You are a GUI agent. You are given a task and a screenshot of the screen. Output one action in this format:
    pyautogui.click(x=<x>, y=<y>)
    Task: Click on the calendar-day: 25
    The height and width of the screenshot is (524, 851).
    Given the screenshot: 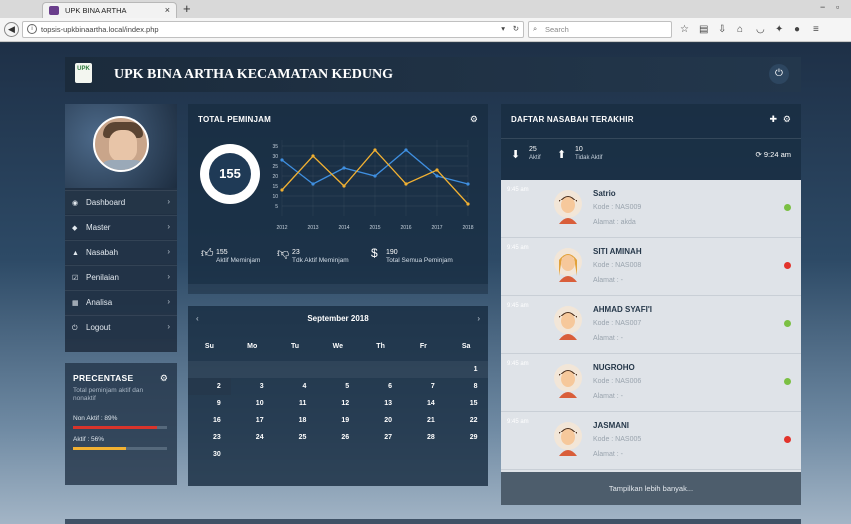 What is the action you would take?
    pyautogui.click(x=295, y=437)
    